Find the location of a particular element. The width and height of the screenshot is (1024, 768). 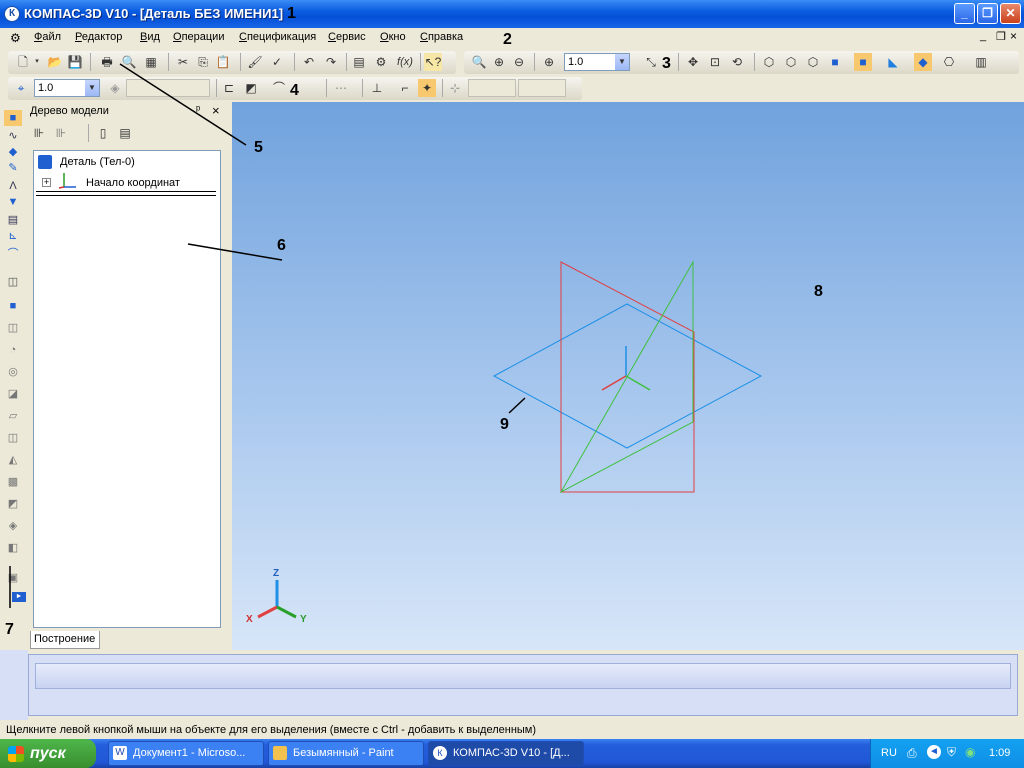

clock: 1:09 is located at coordinates (1000, 753).